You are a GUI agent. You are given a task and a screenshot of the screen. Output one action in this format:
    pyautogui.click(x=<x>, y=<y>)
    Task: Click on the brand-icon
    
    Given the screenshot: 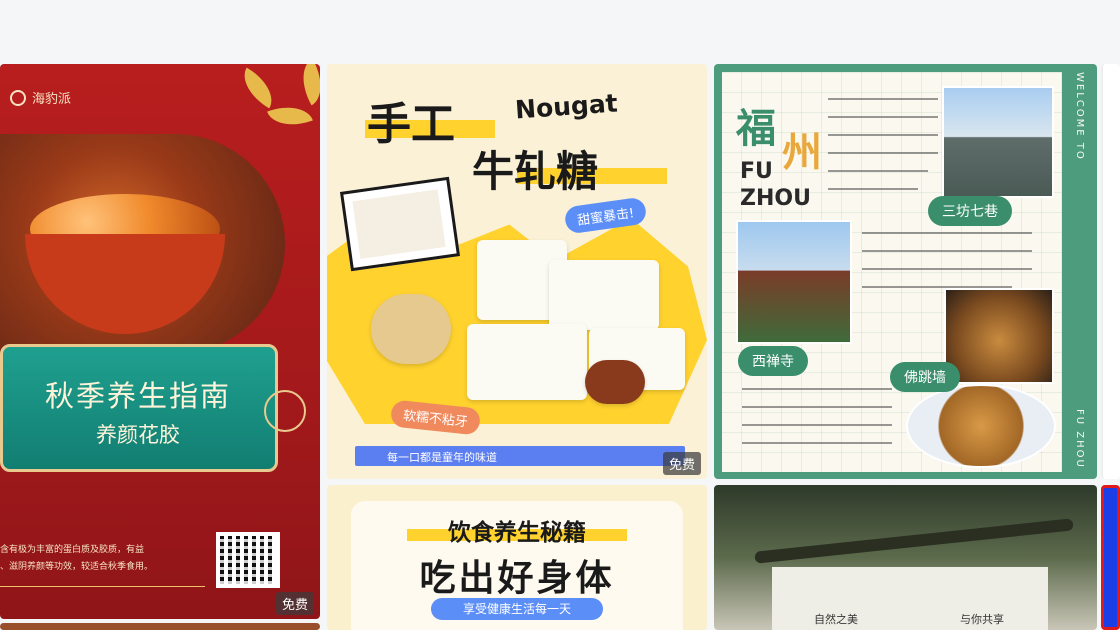 What is the action you would take?
    pyautogui.click(x=18, y=97)
    